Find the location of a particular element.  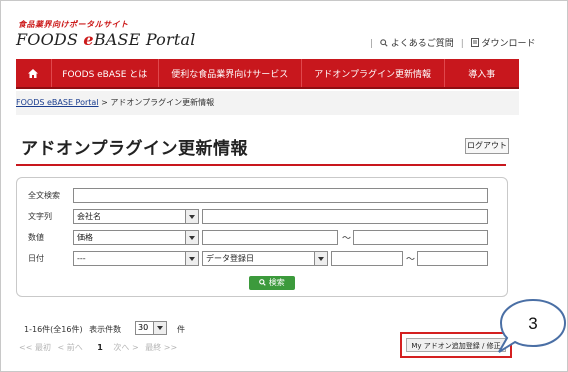

breadcrumb-current: アドオンプラグイン更新情報 is located at coordinates (162, 102).